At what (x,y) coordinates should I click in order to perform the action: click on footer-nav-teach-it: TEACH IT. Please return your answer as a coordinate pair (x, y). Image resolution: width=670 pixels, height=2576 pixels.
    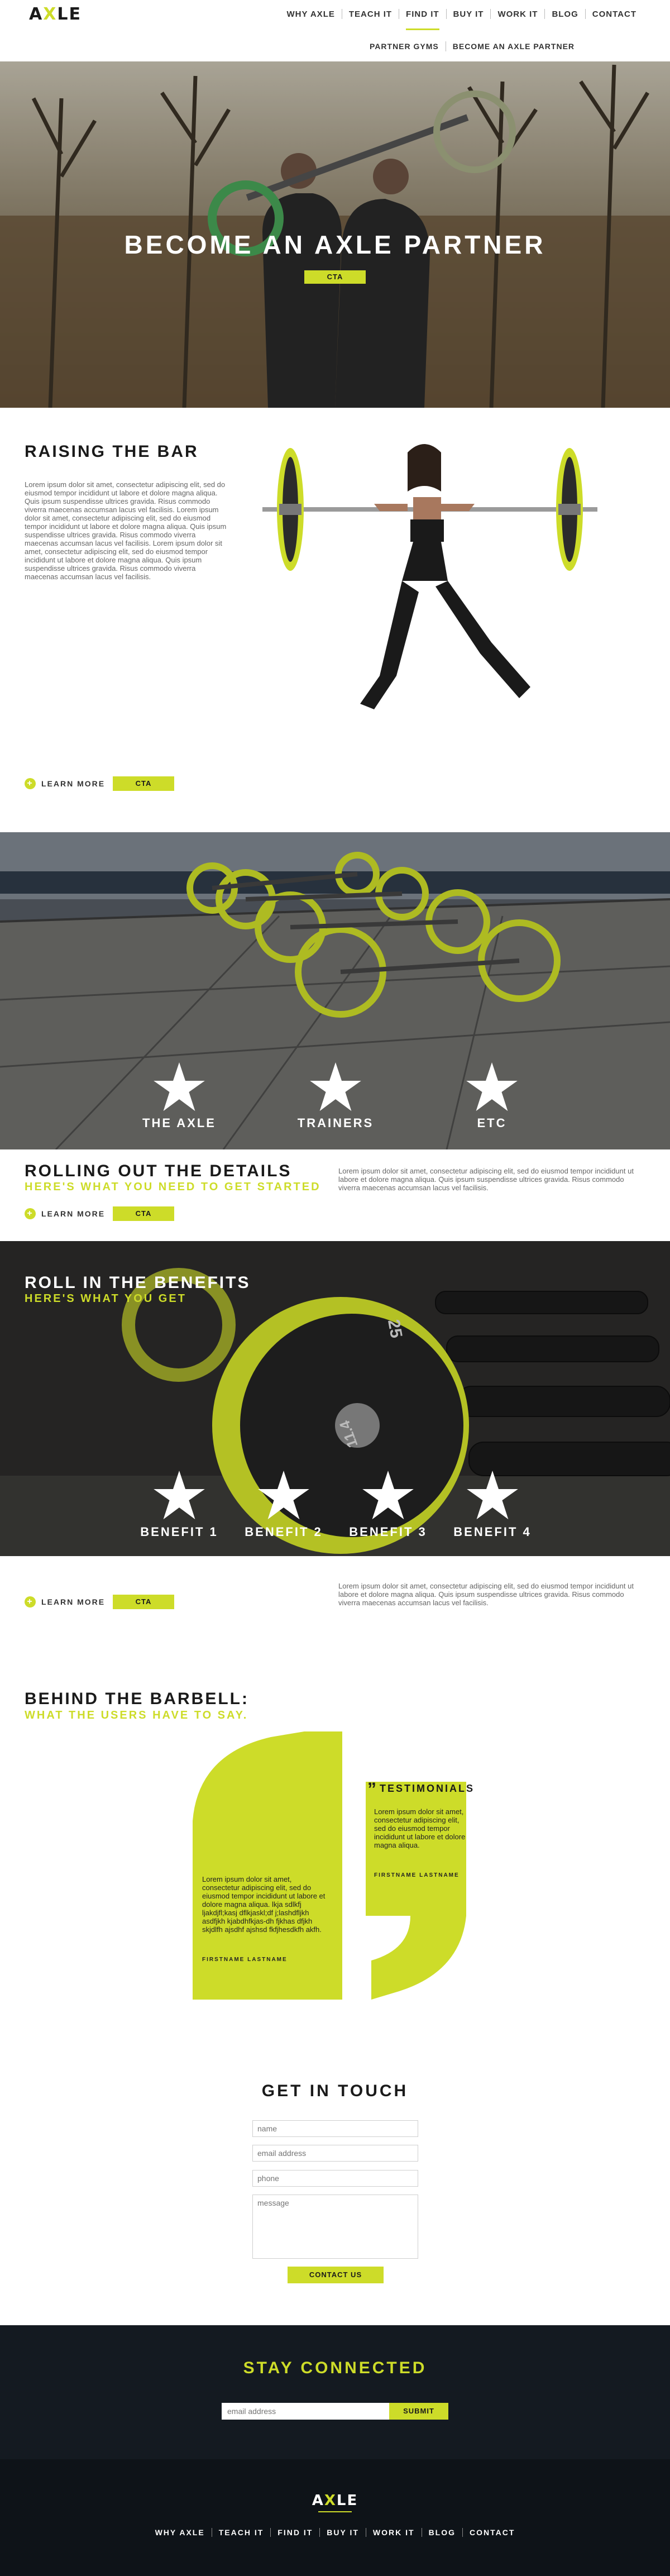
    Looking at the image, I should click on (242, 2532).